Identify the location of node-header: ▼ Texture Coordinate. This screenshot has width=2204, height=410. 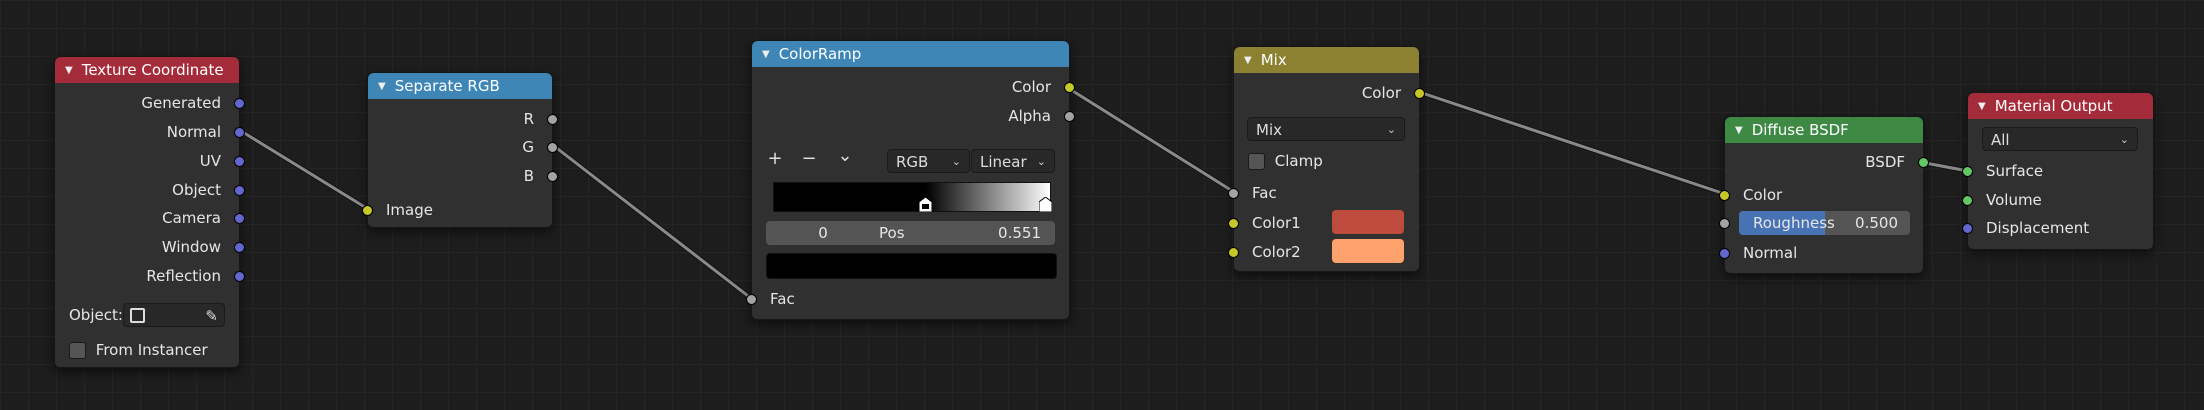
(147, 70).